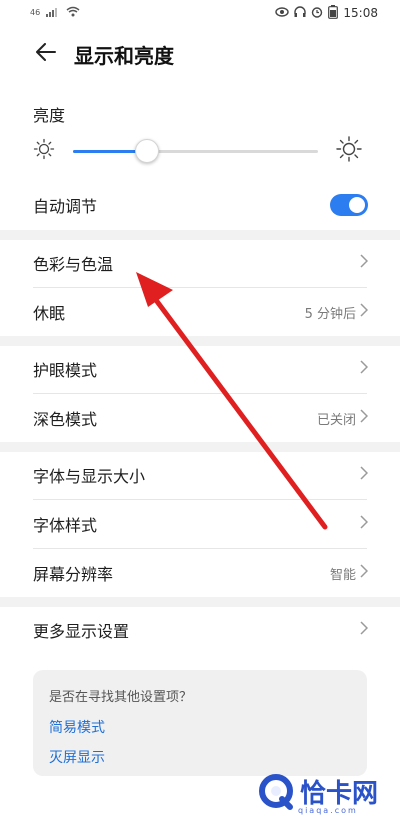  What do you see at coordinates (326, 13) in the screenshot?
I see `status-right: 15:08` at bounding box center [326, 13].